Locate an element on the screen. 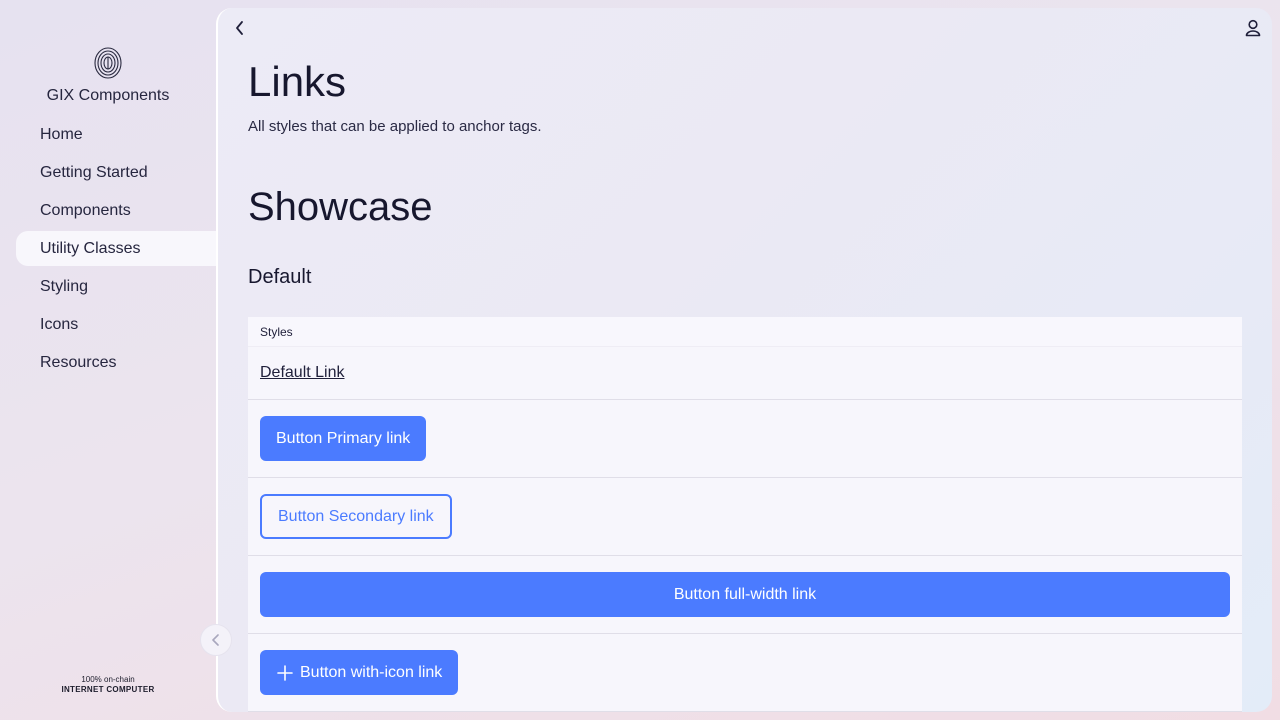  badge-line-2: INTERNET COMPUTER is located at coordinates (108, 689).